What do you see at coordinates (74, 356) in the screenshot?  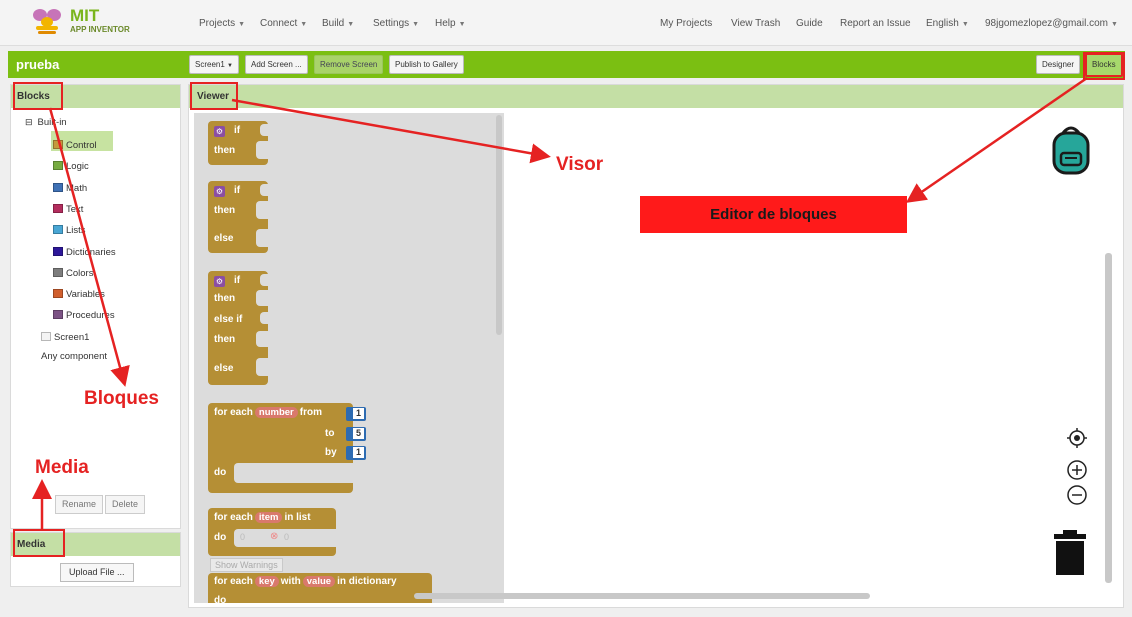 I see `tree-item-any-component: Any component` at bounding box center [74, 356].